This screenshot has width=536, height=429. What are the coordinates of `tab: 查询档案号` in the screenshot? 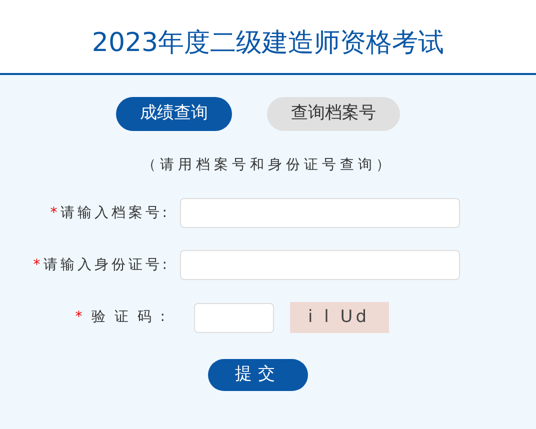 It's located at (333, 114).